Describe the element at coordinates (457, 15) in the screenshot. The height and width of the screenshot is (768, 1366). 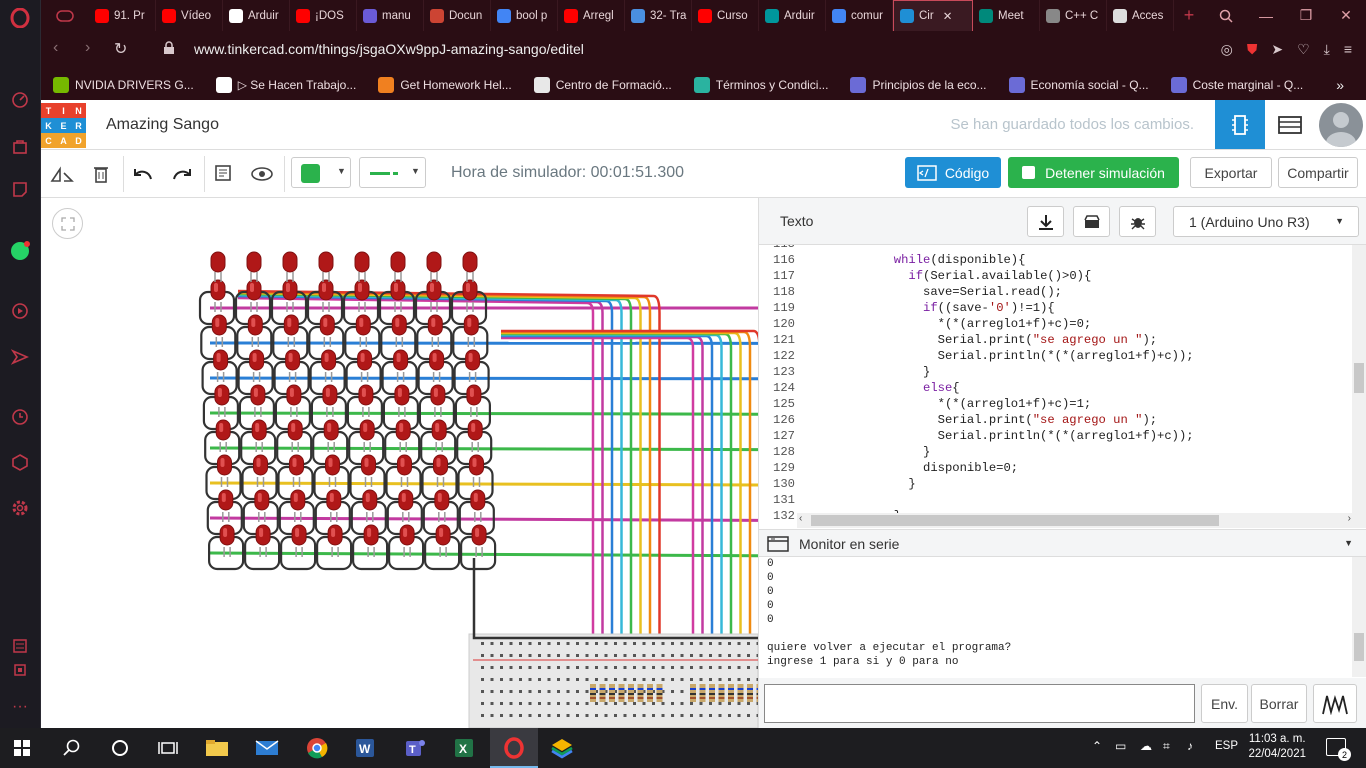
I see `browser-tab: Docun` at that location.